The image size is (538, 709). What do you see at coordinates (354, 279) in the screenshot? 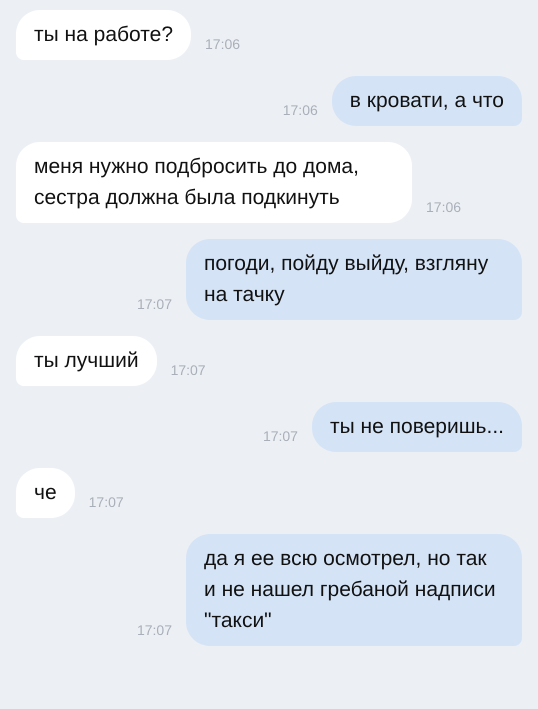
I see `message-bubble: погоди, пойду выйду, взгляну на тачку` at bounding box center [354, 279].